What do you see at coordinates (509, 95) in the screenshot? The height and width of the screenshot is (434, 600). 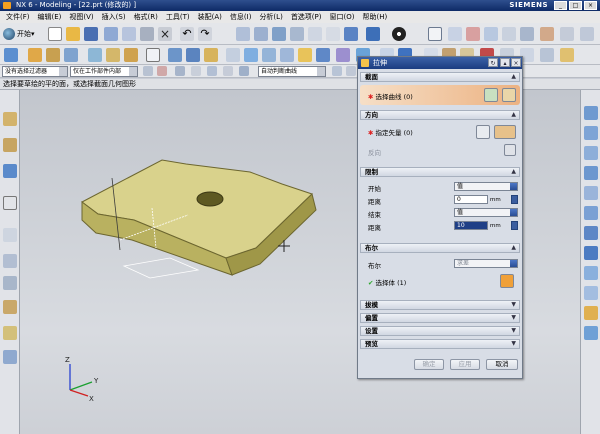 I see `curve-section-icon` at bounding box center [509, 95].